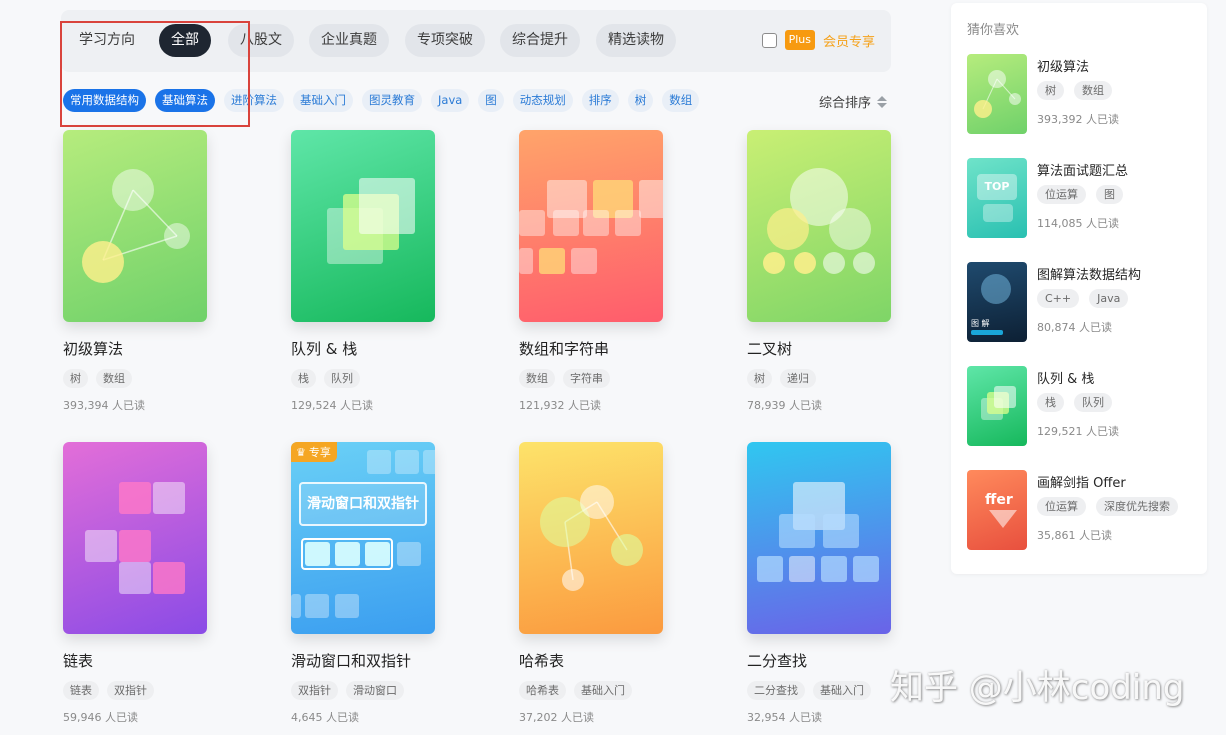 This screenshot has height=735, width=1226. Describe the element at coordinates (1093, 90) in the screenshot. I see `recommend-tag: 数组` at that location.